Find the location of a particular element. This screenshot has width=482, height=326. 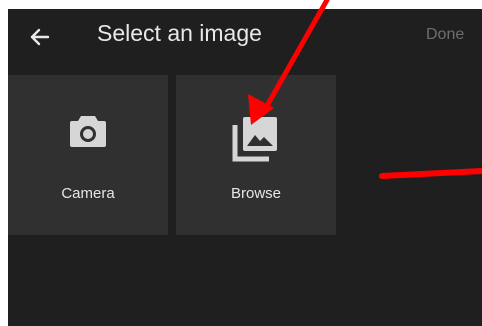

page-title: Select an image is located at coordinates (179, 33).